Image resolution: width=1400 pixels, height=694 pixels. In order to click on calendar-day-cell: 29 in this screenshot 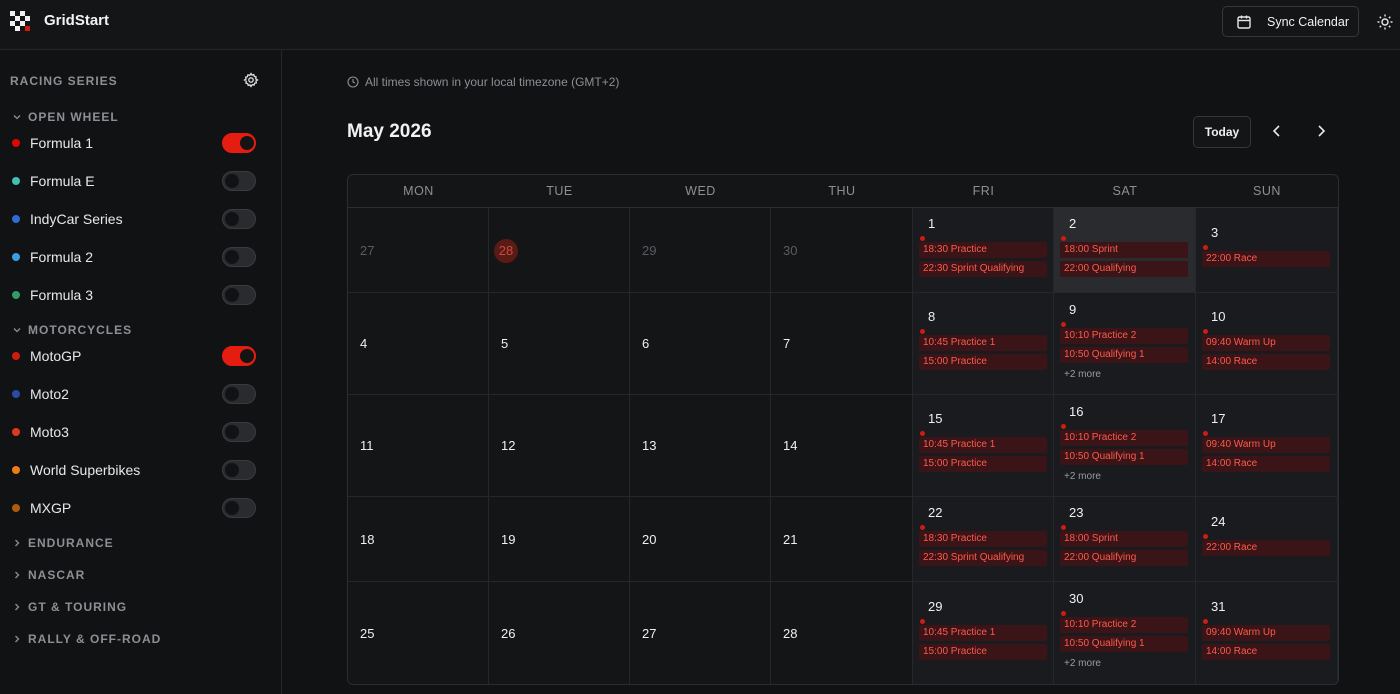, I will do `click(700, 250)`.